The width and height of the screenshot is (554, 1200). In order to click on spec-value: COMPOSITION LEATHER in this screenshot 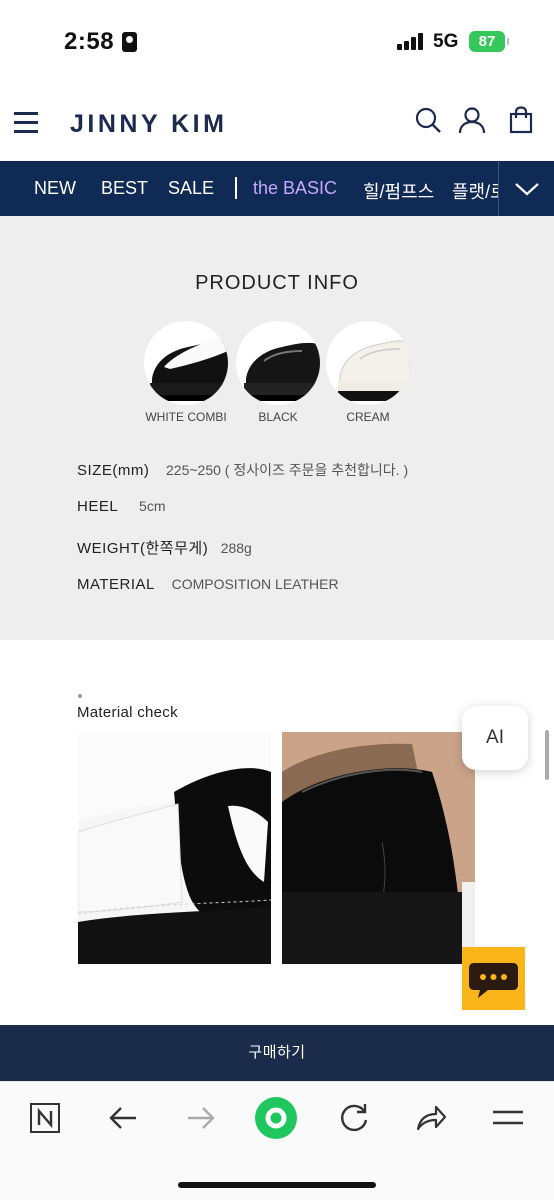, I will do `click(255, 584)`.